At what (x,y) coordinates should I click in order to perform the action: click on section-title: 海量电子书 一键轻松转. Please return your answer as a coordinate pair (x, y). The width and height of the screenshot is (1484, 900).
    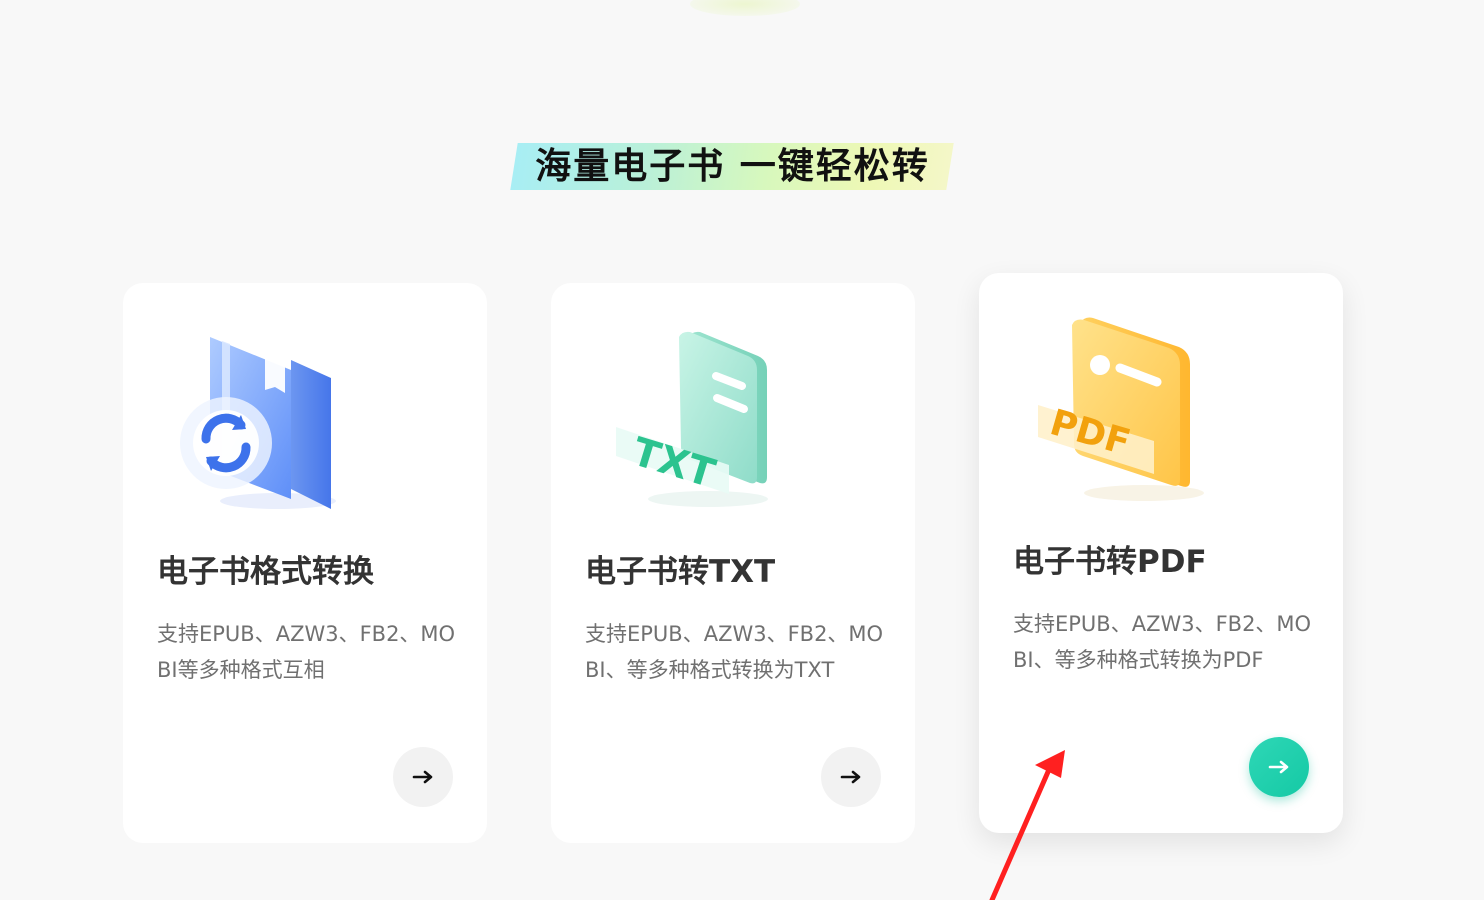
    Looking at the image, I should click on (732, 167).